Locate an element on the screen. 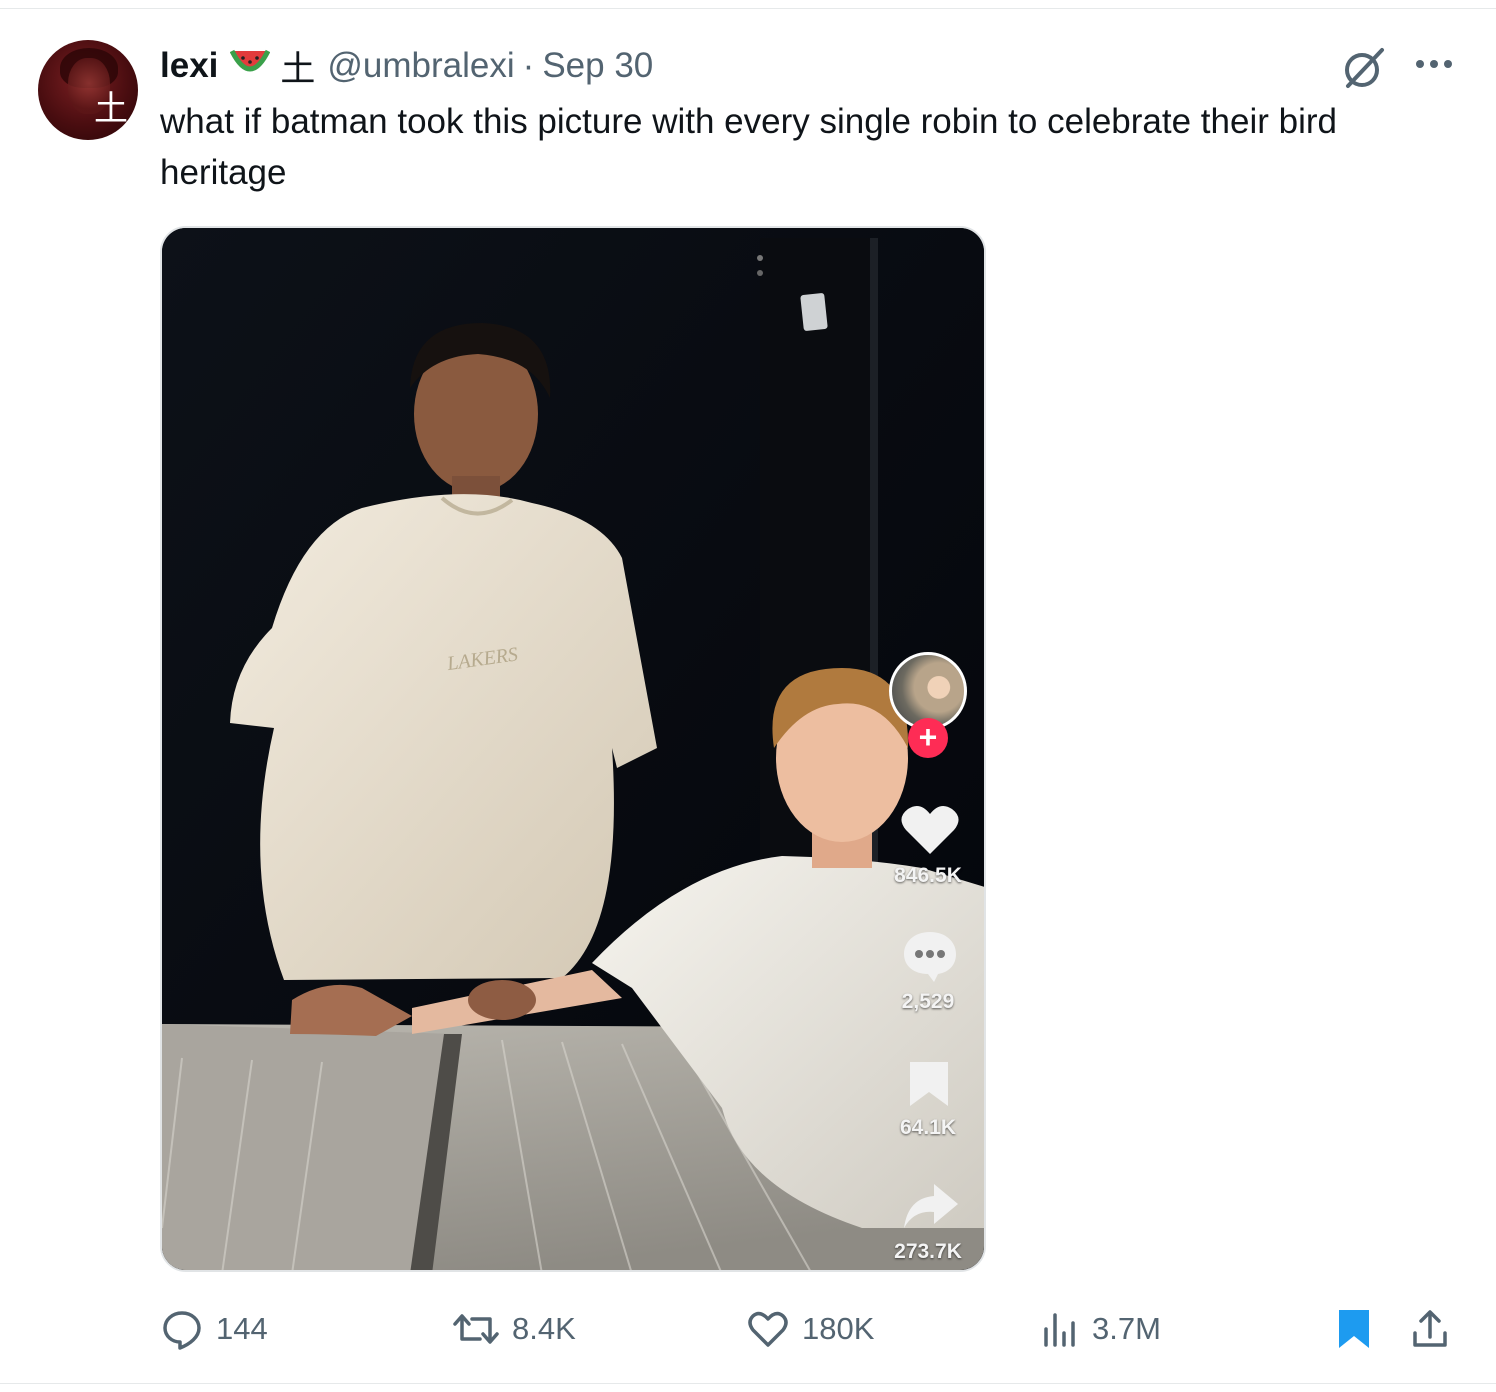 The height and width of the screenshot is (1392, 1496). author-name: lexi is located at coordinates (189, 66).